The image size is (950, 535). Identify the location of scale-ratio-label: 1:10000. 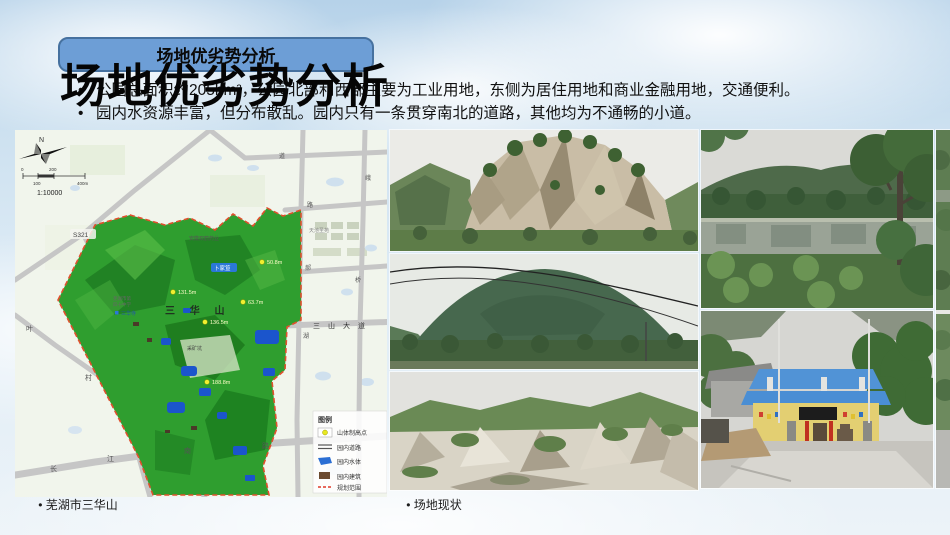
(49, 193).